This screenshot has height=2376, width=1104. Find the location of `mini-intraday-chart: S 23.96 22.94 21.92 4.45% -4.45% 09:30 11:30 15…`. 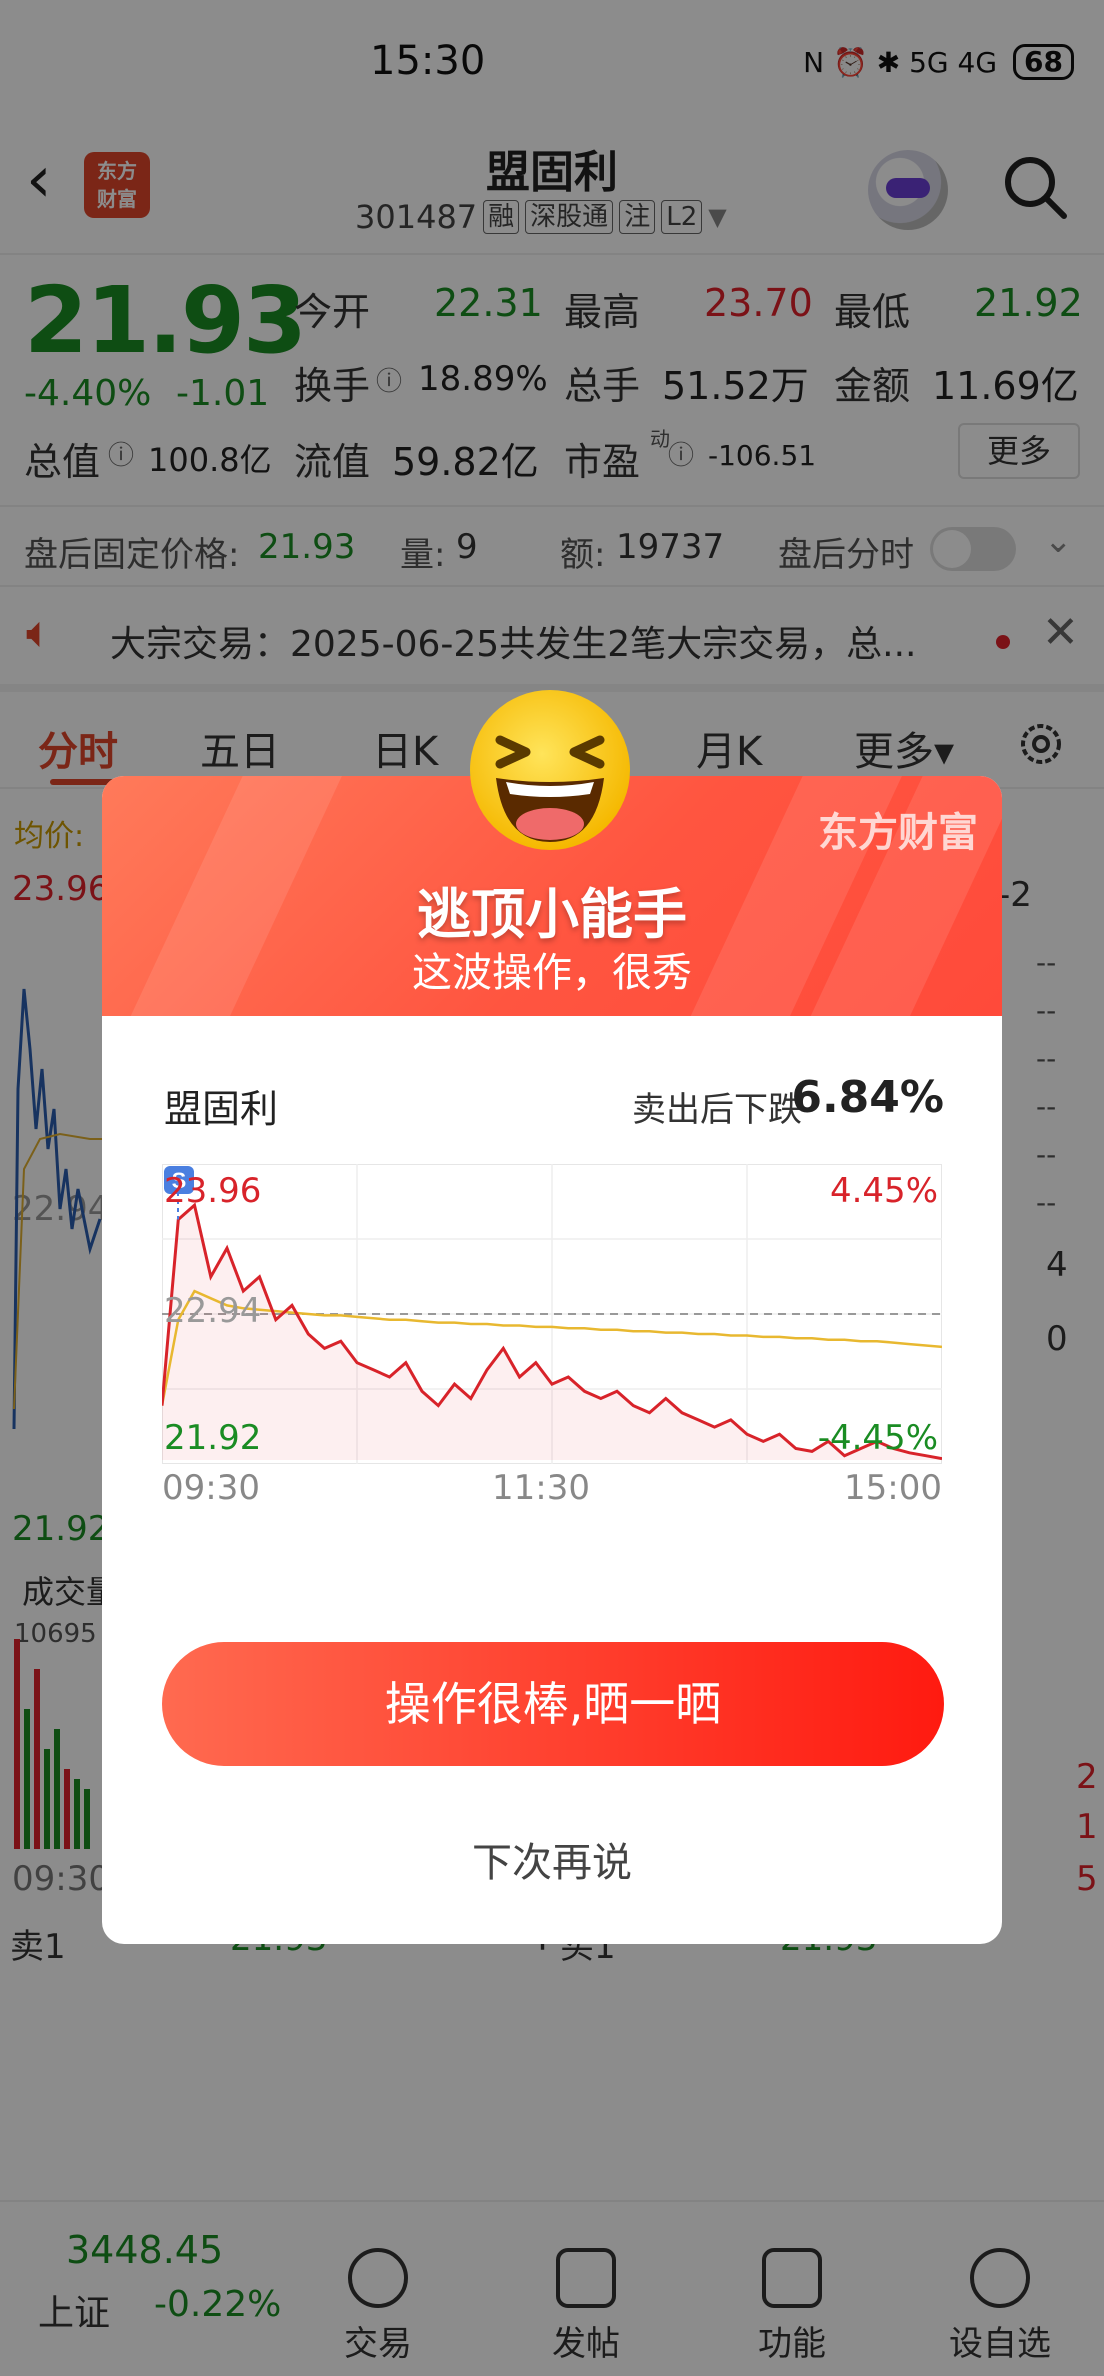

mini-intraday-chart: S 23.96 22.94 21.92 4.45% -4.45% 09:30 11:30 15… is located at coordinates (551, 1336).